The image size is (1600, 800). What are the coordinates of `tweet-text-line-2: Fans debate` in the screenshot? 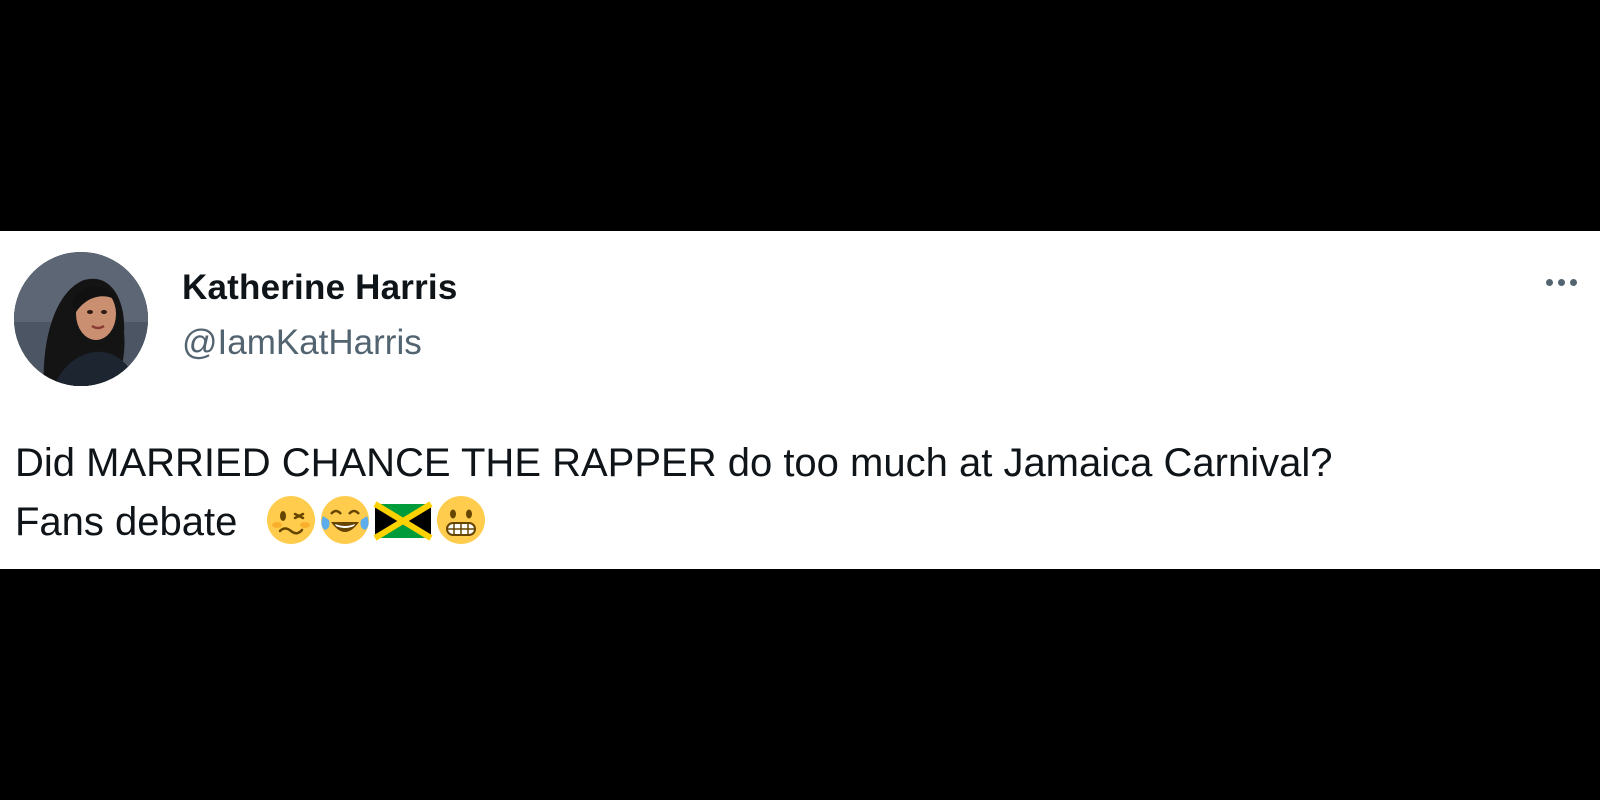 It's located at (126, 522).